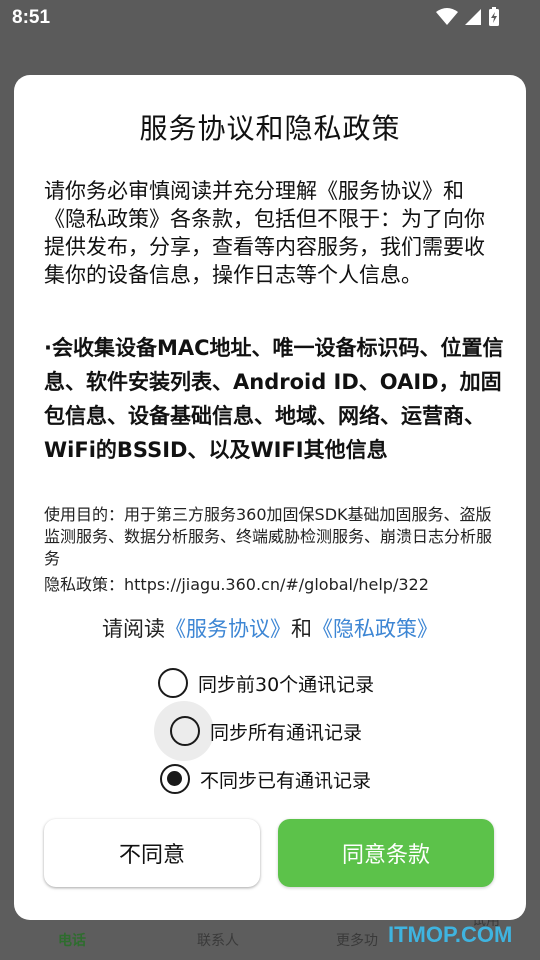 This screenshot has height=960, width=540. I want to click on battery-charging-icon, so click(494, 16).